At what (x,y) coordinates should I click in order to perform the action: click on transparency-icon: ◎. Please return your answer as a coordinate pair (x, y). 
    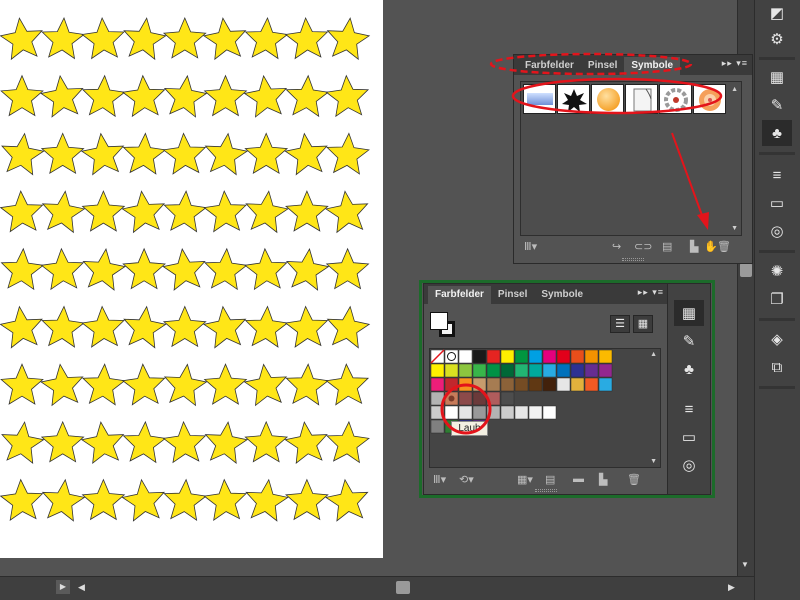
    Looking at the image, I should click on (777, 231).